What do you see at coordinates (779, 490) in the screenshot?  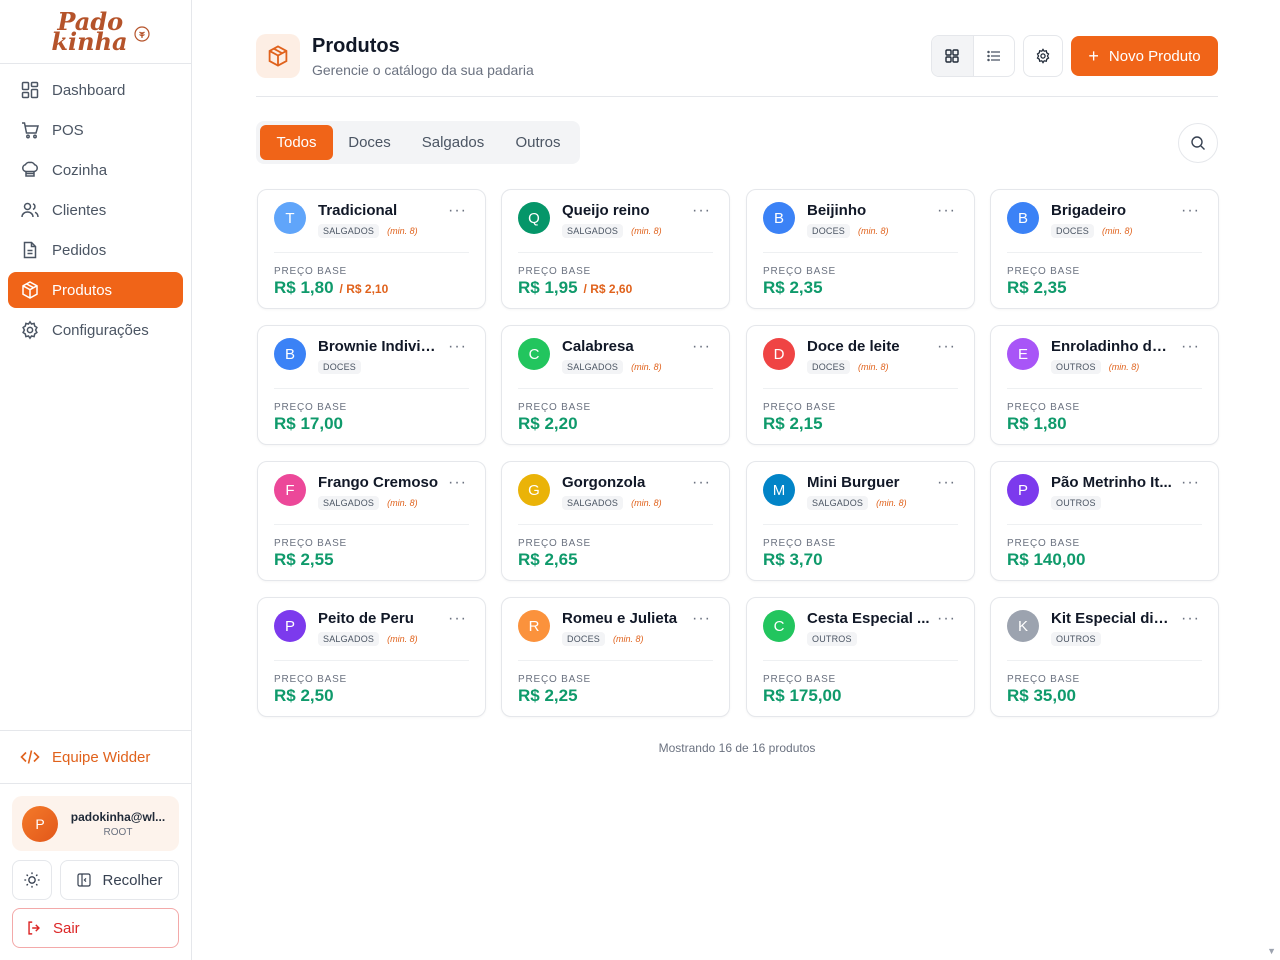 I see `product-avatar: M` at bounding box center [779, 490].